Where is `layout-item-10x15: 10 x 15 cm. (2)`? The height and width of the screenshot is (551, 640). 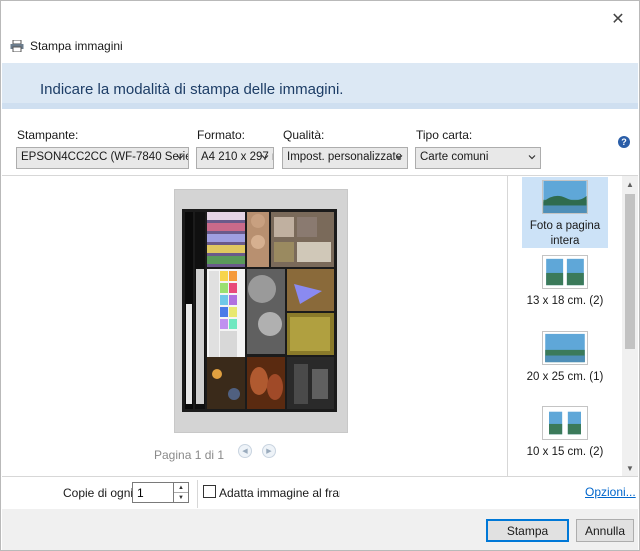
layout-item-10x15: 10 x 15 cm. (2) is located at coordinates (565, 436).